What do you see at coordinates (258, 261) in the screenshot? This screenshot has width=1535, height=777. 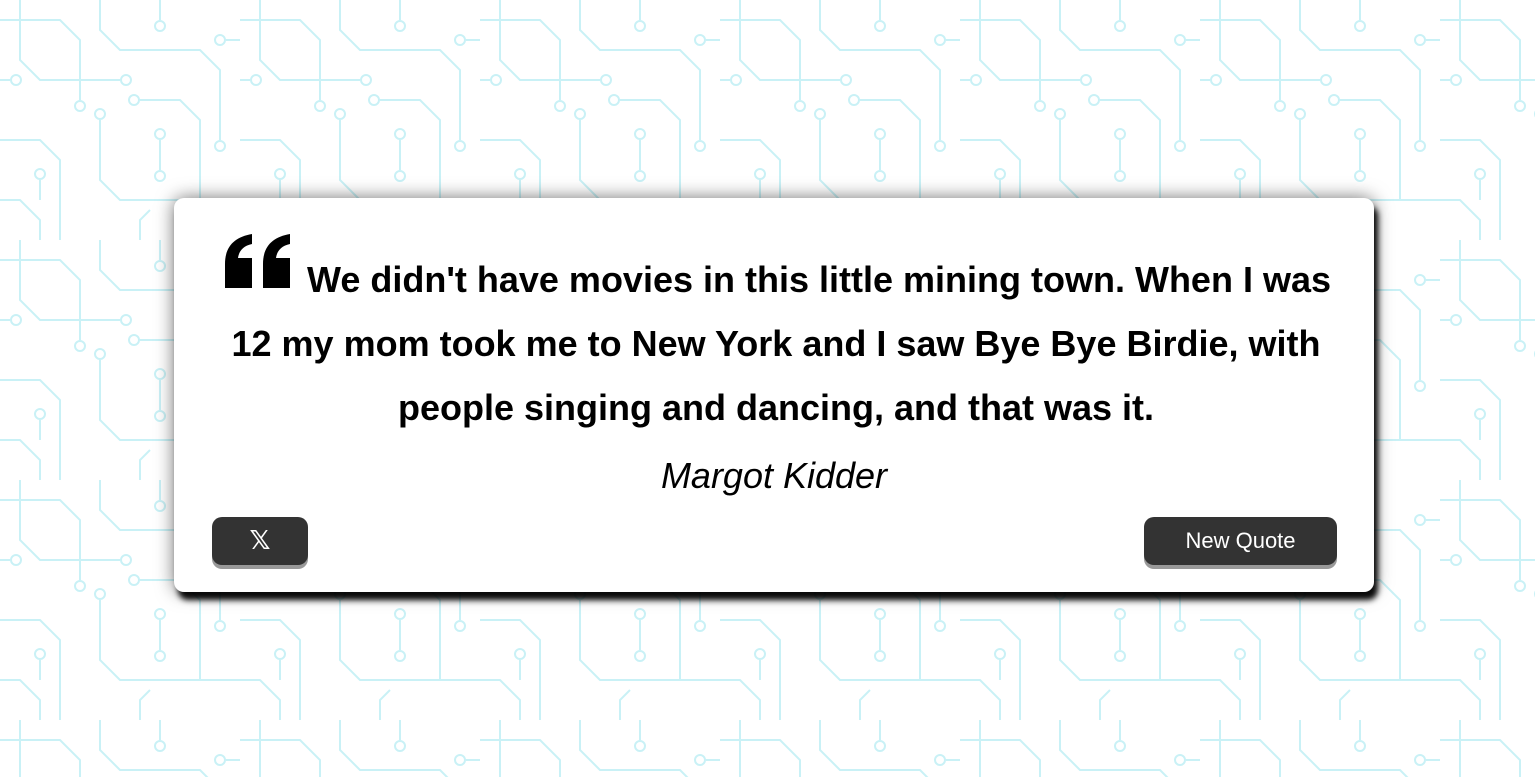 I see `quote-left-icon` at bounding box center [258, 261].